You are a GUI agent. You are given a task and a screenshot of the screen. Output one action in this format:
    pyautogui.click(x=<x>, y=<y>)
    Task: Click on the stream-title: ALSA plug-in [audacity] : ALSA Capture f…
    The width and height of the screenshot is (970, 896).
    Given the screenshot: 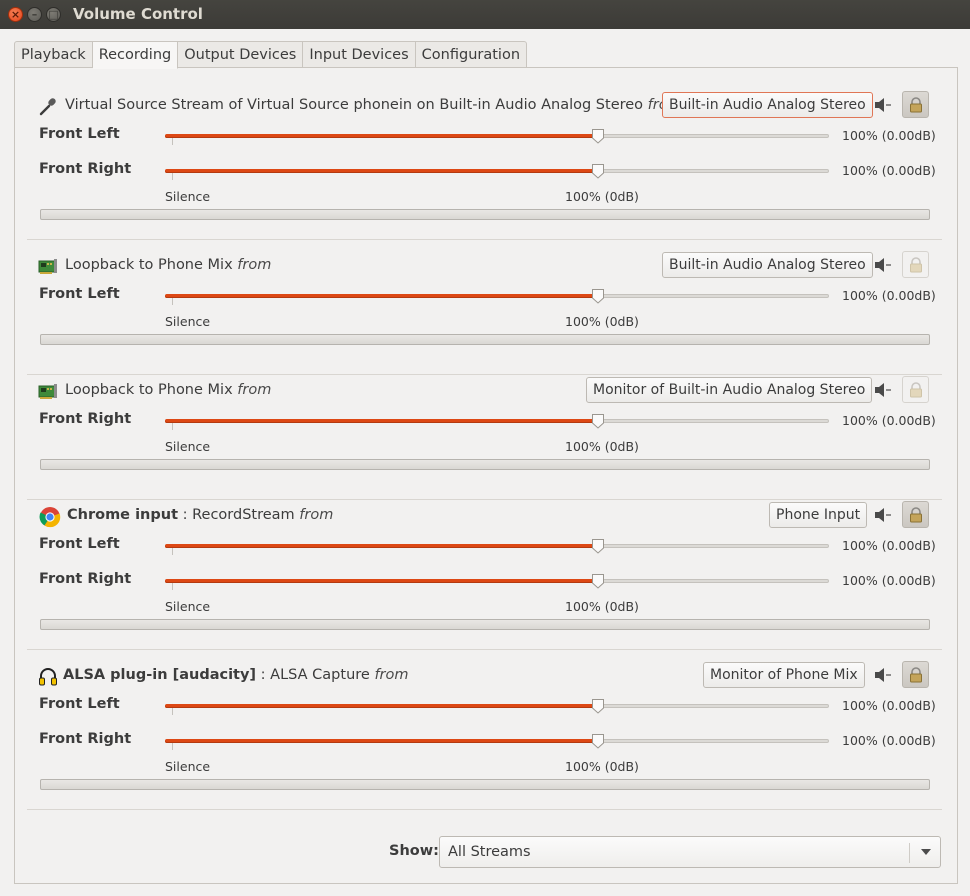 What is the action you would take?
    pyautogui.click(x=236, y=675)
    